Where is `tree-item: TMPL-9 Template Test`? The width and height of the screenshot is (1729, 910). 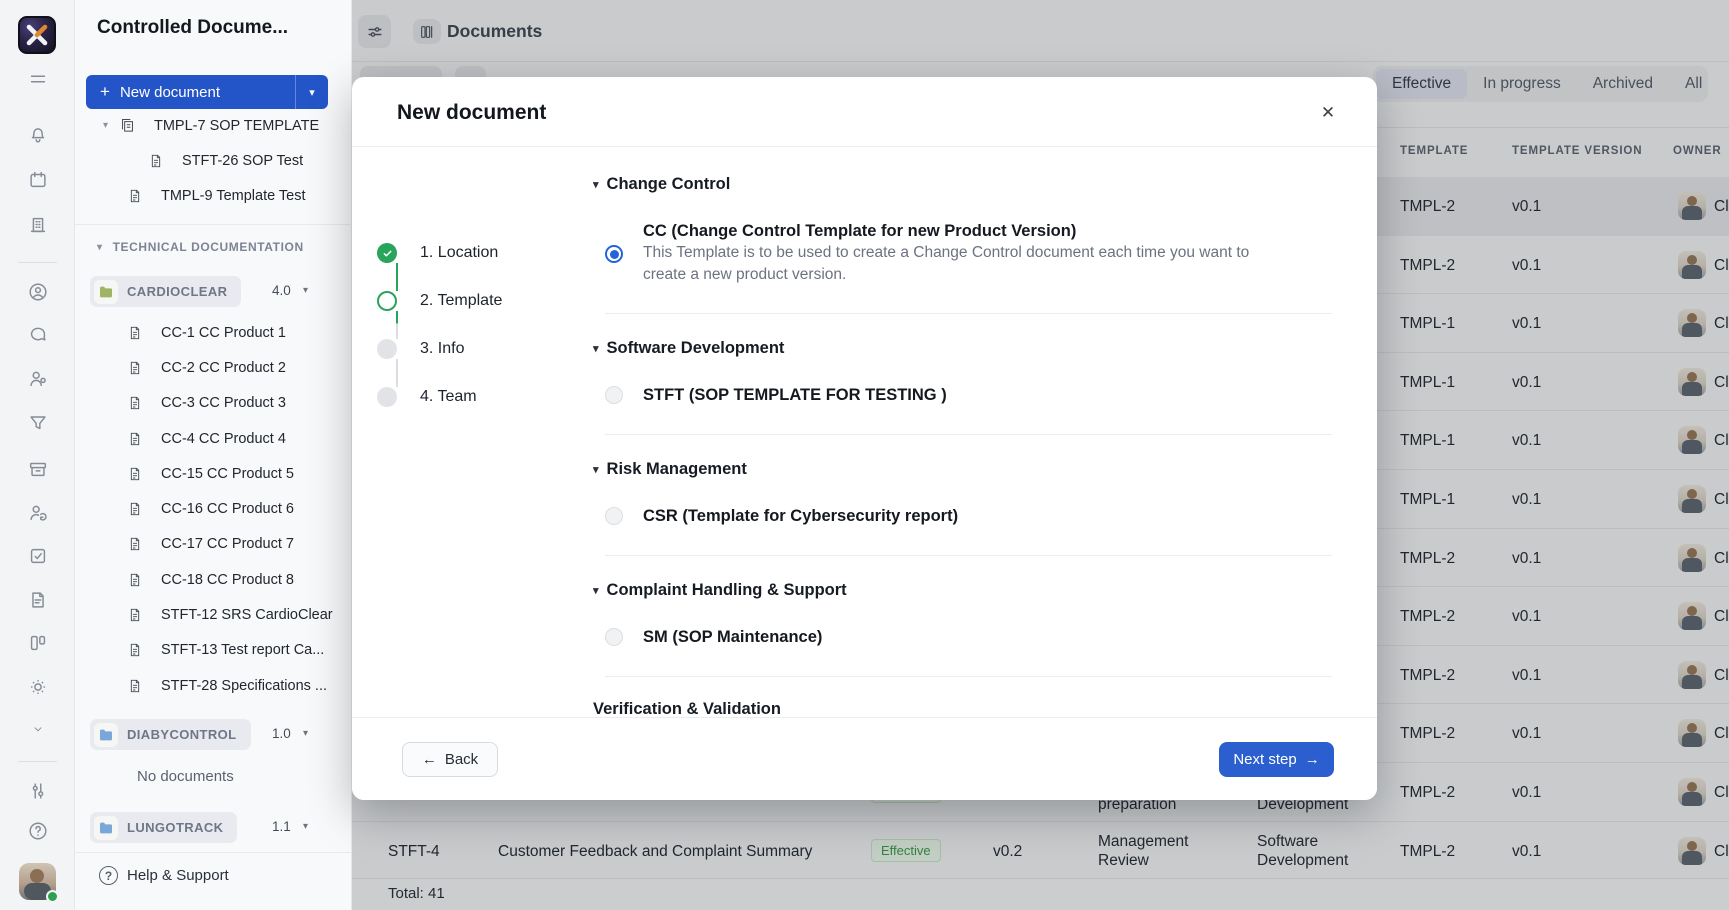 tree-item: TMPL-9 Template Test is located at coordinates (213, 196).